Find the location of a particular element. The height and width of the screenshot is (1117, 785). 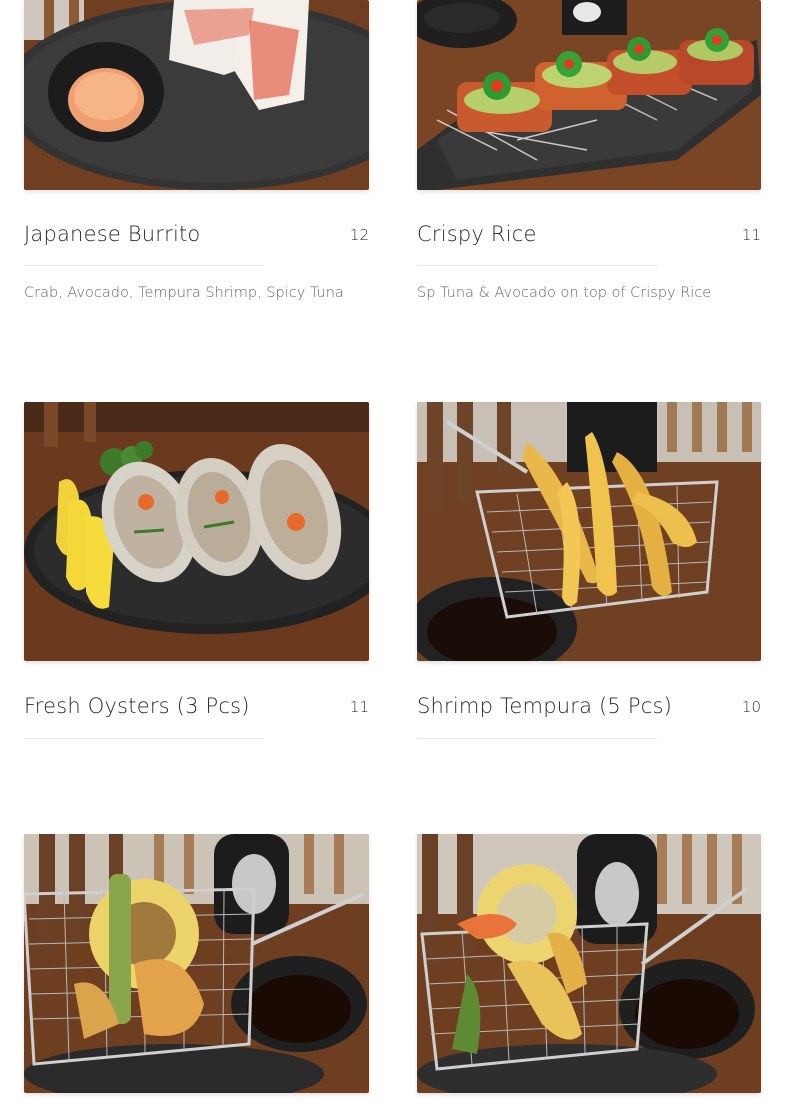

fresh-oysters-photo is located at coordinates (196, 531).